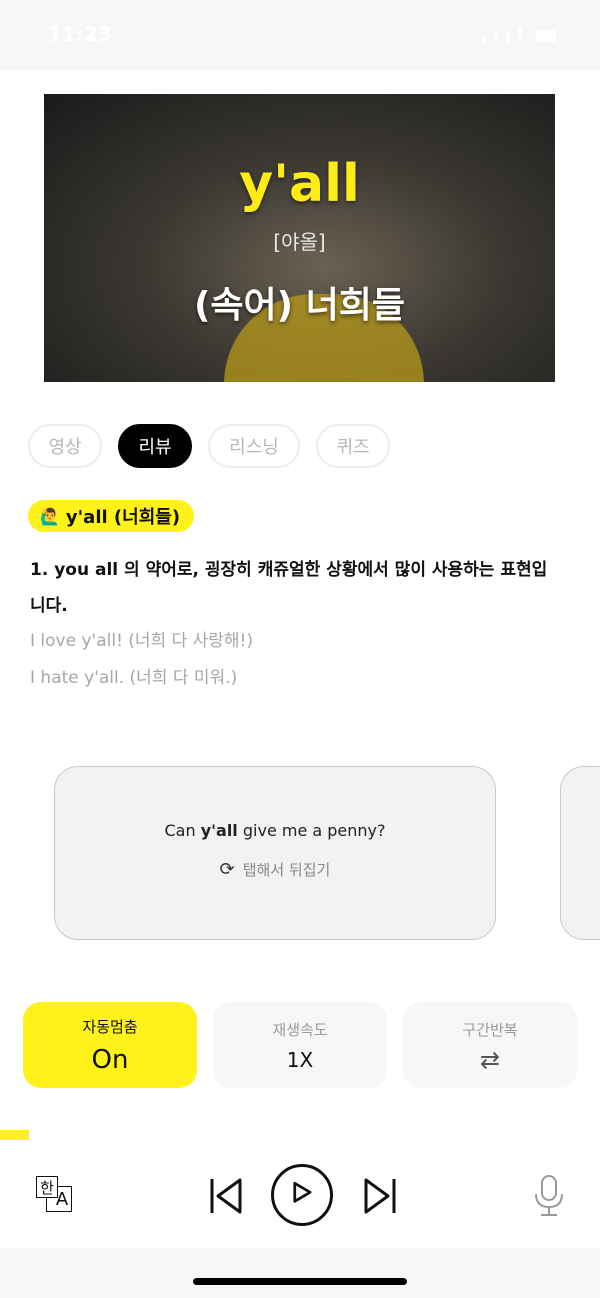 The height and width of the screenshot is (1298, 600). I want to click on play-icon, so click(302, 1192).